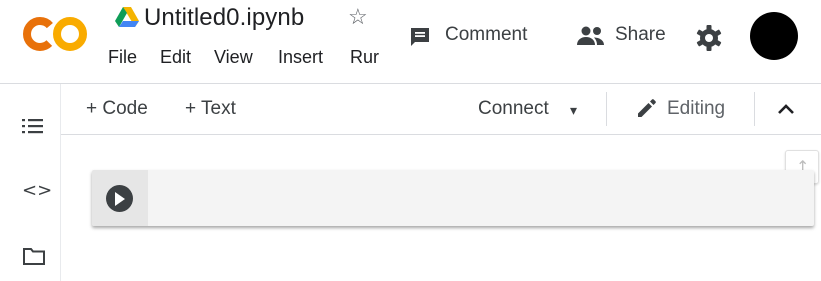  I want to click on connect-button: Connect, so click(513, 109).